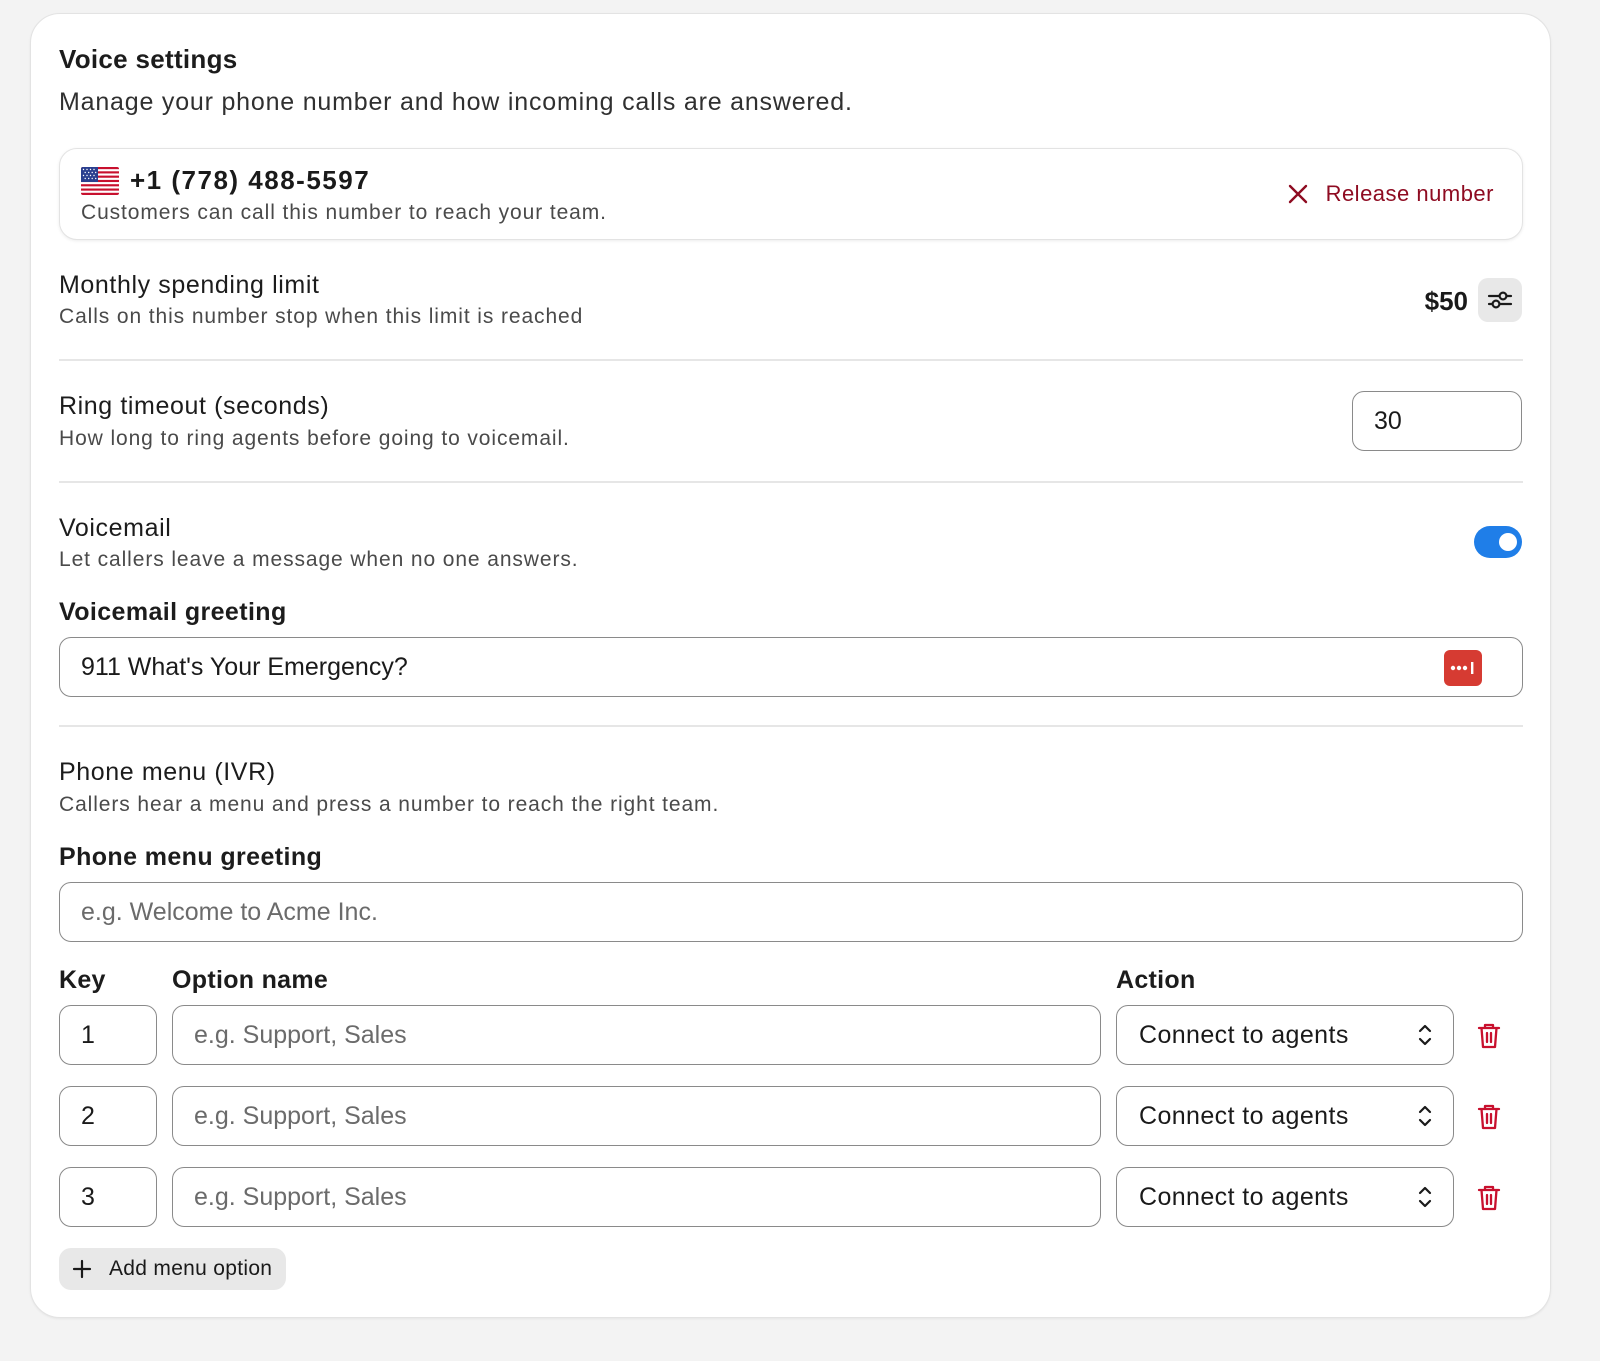  I want to click on phone-menu-greeting-input, so click(791, 912).